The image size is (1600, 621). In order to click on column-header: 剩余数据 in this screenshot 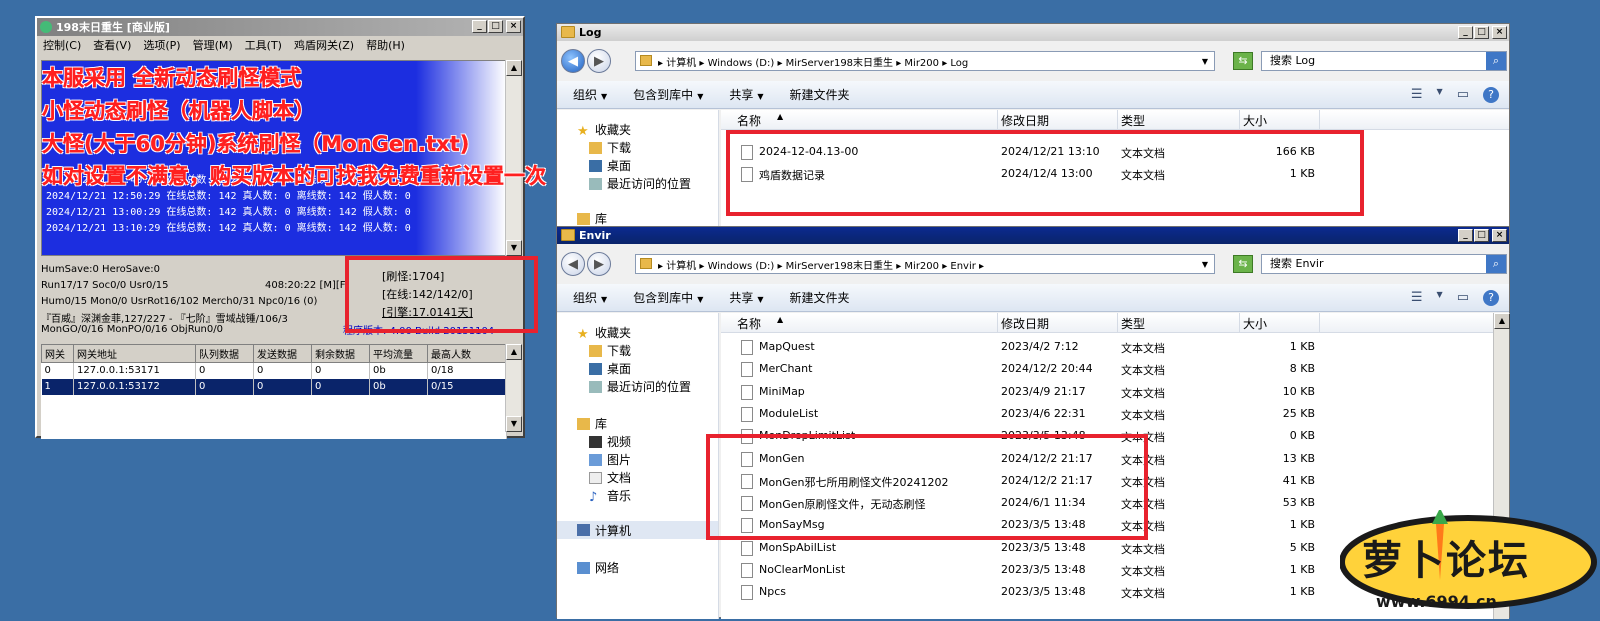, I will do `click(340, 353)`.